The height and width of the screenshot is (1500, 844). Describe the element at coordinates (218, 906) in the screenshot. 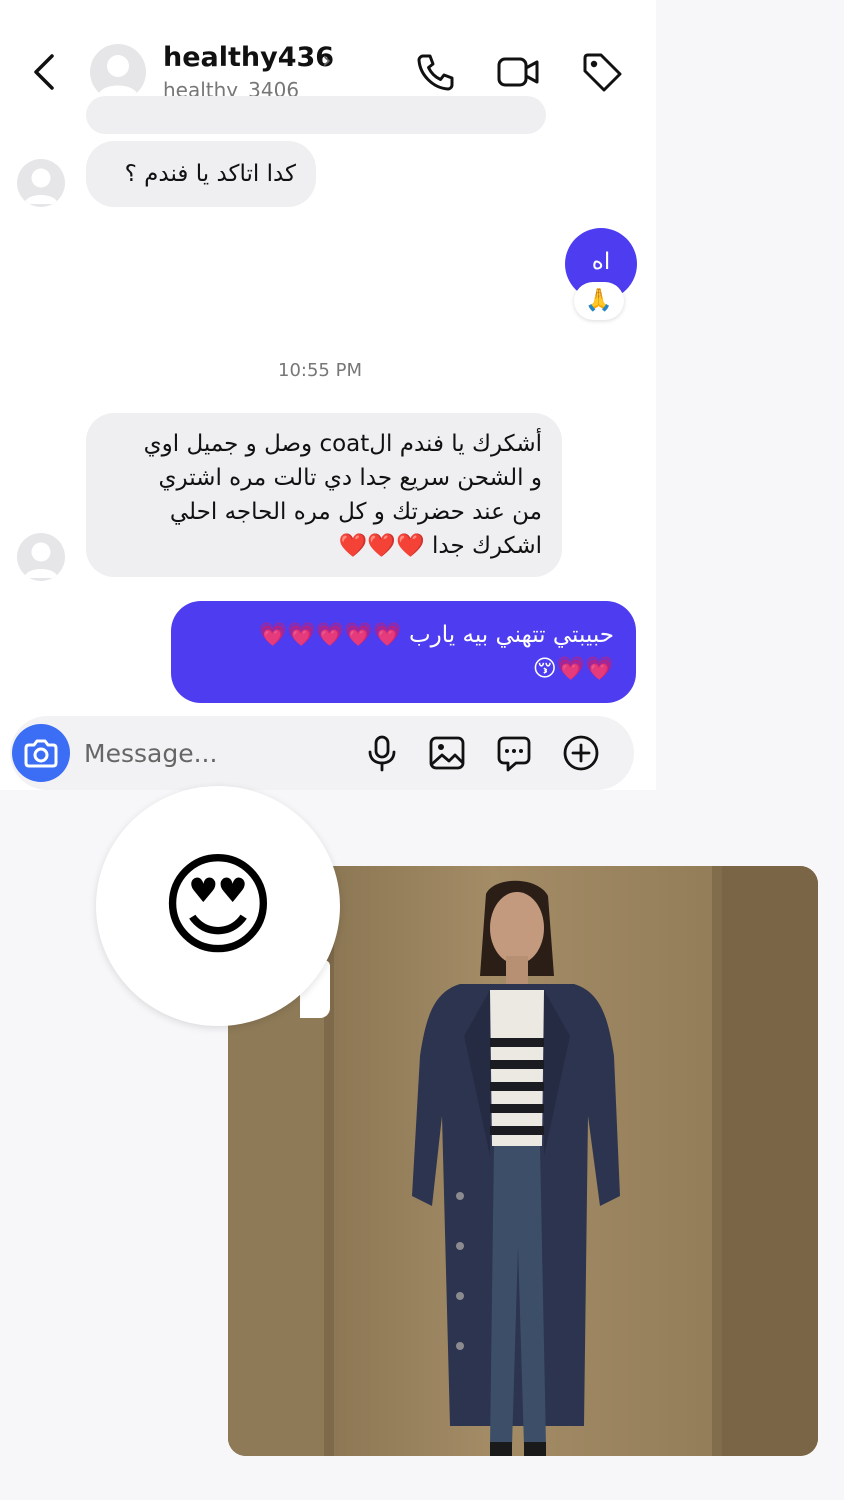

I see `reaction-emoji-bubble: 😍` at that location.